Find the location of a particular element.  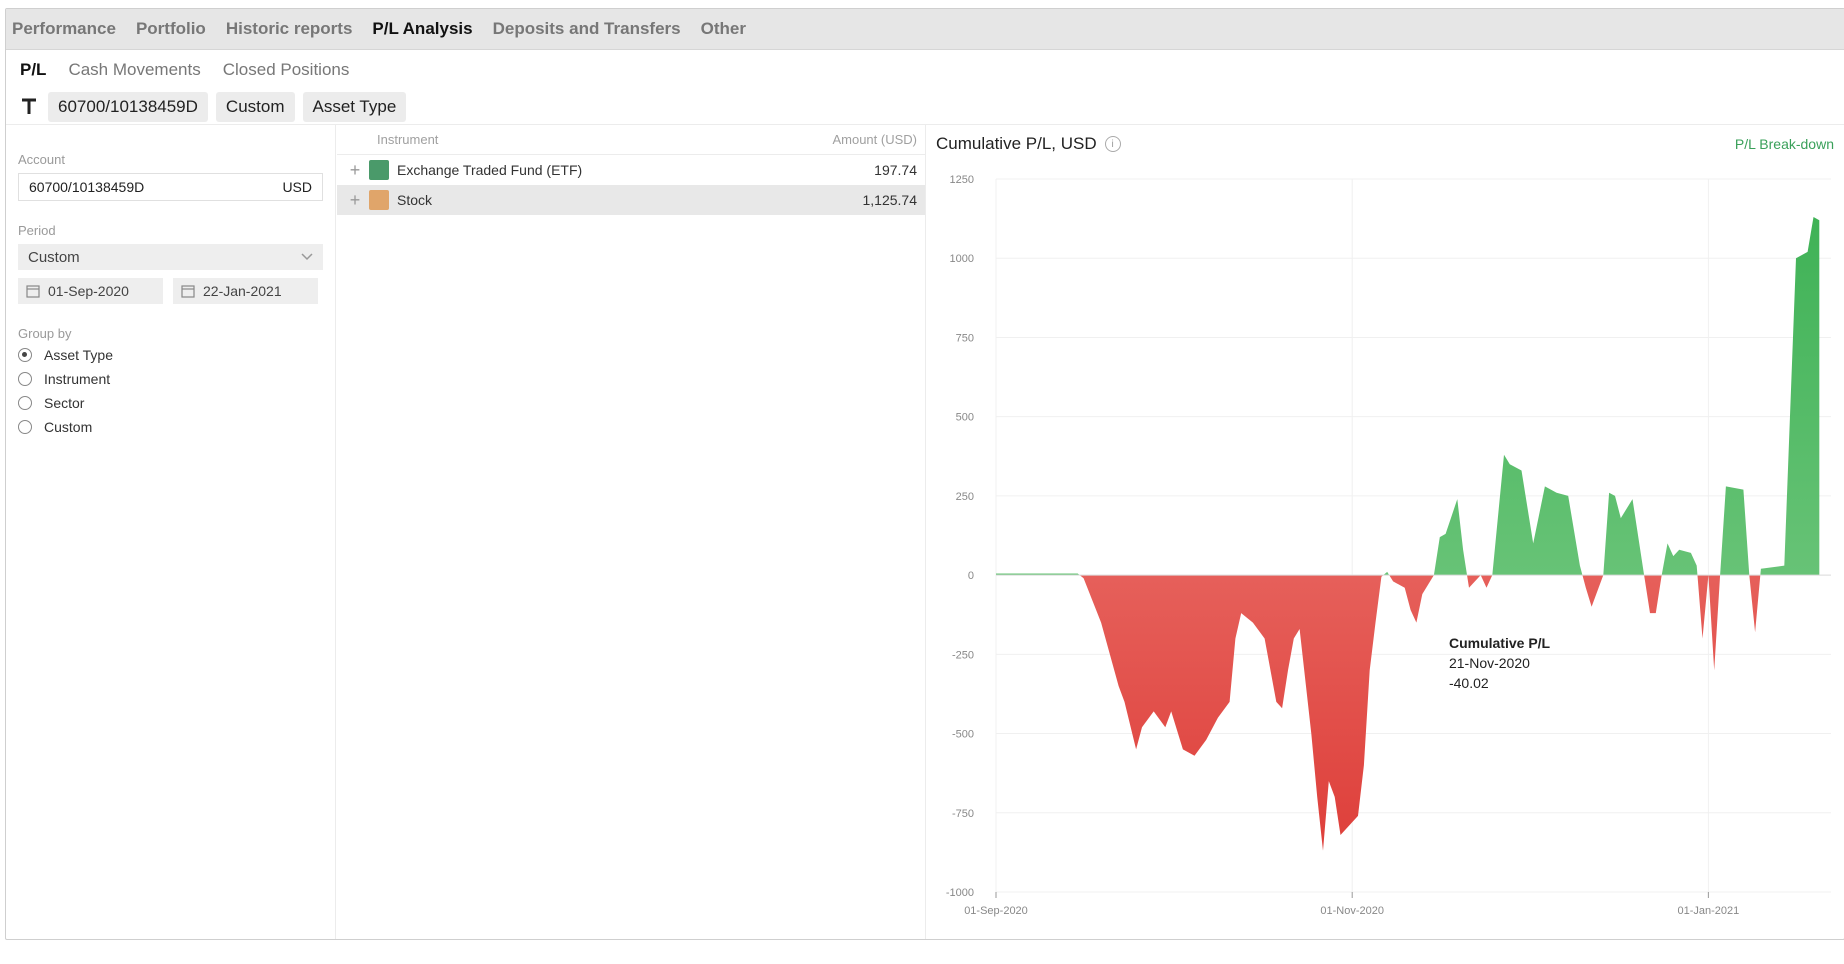

info-icon: i is located at coordinates (1112, 144).